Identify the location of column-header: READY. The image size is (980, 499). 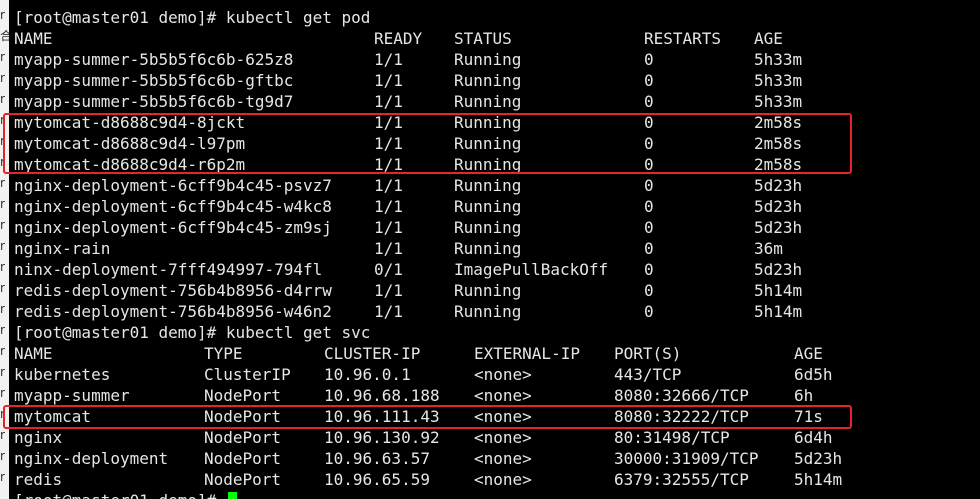
(398, 38).